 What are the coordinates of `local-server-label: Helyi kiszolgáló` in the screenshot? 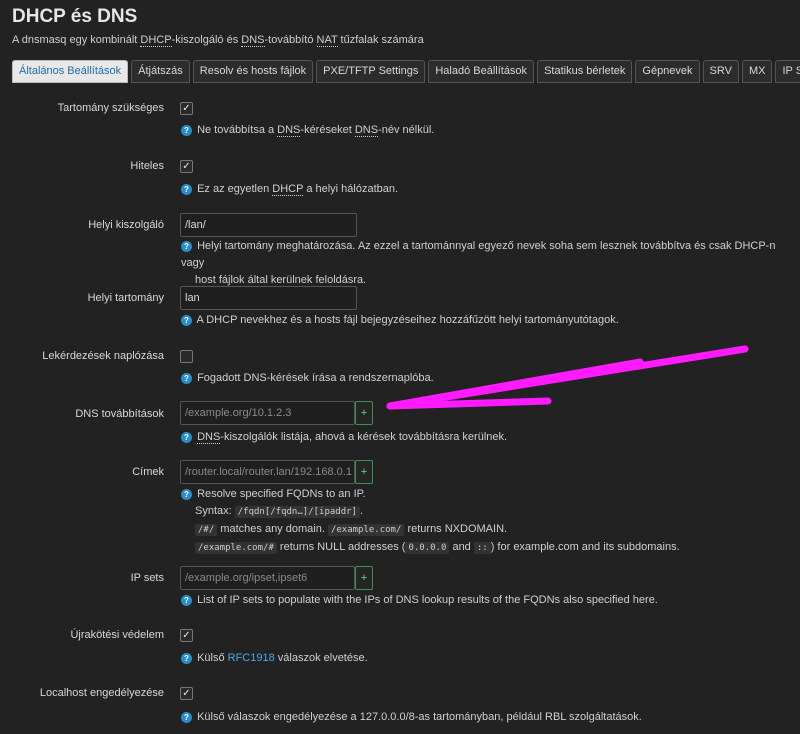 It's located at (126, 225).